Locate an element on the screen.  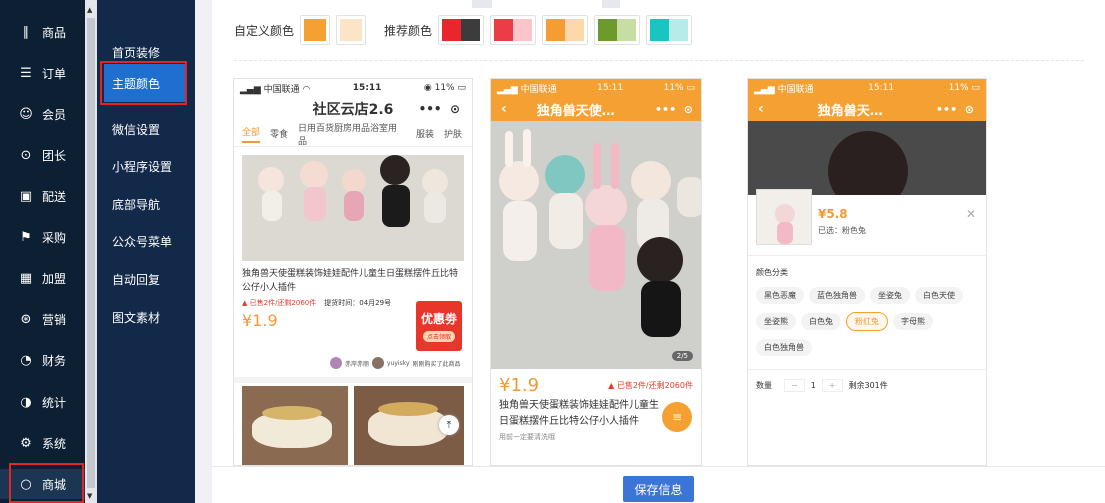
barcode-icon: ∥ is located at coordinates (26, 32).